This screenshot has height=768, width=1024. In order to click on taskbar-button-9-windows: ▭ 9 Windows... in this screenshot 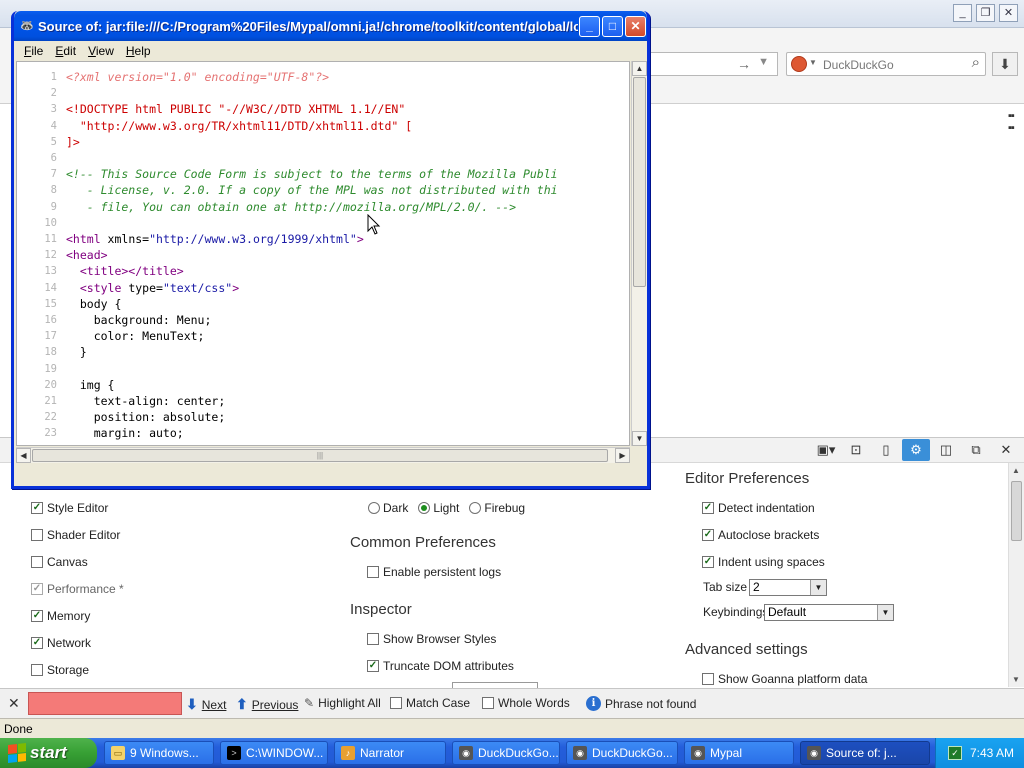, I will do `click(159, 753)`.